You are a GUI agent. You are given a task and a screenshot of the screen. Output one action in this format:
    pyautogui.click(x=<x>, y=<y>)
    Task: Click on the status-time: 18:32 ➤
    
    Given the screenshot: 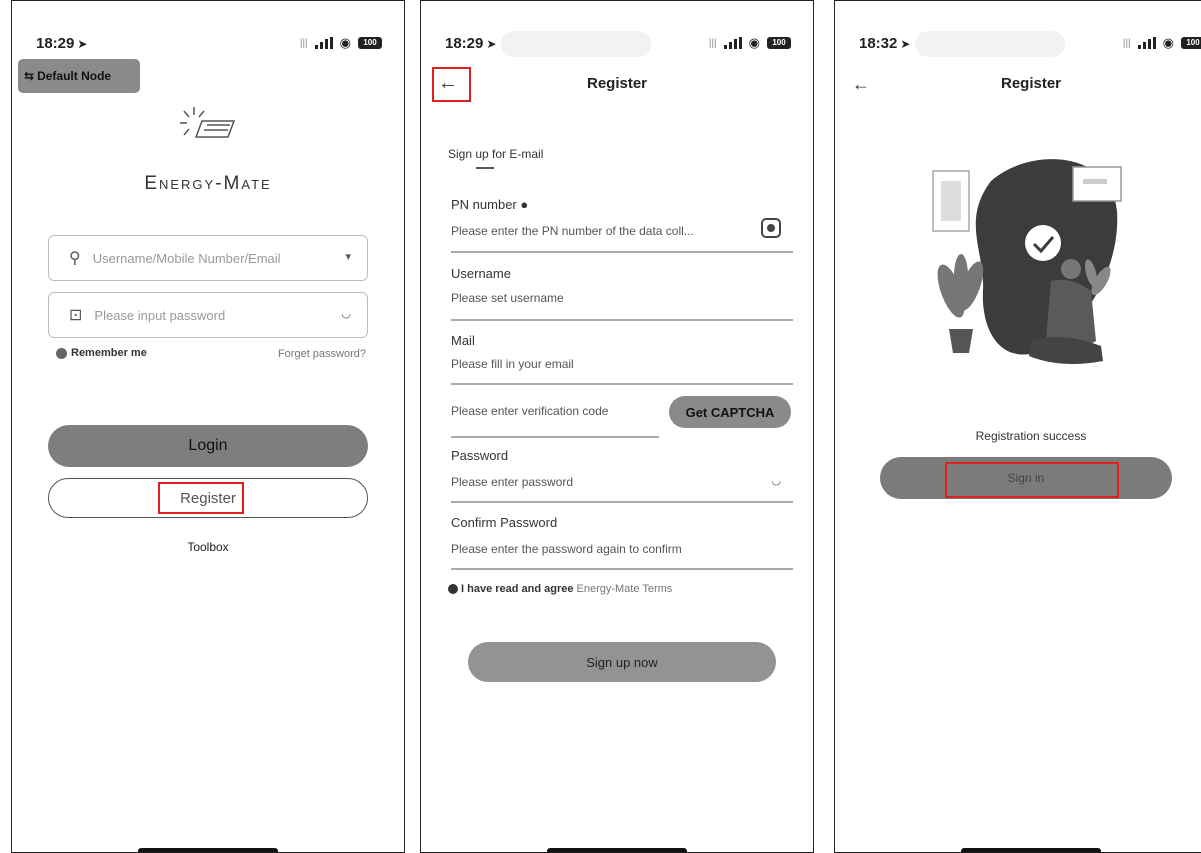 What is the action you would take?
    pyautogui.click(x=885, y=43)
    